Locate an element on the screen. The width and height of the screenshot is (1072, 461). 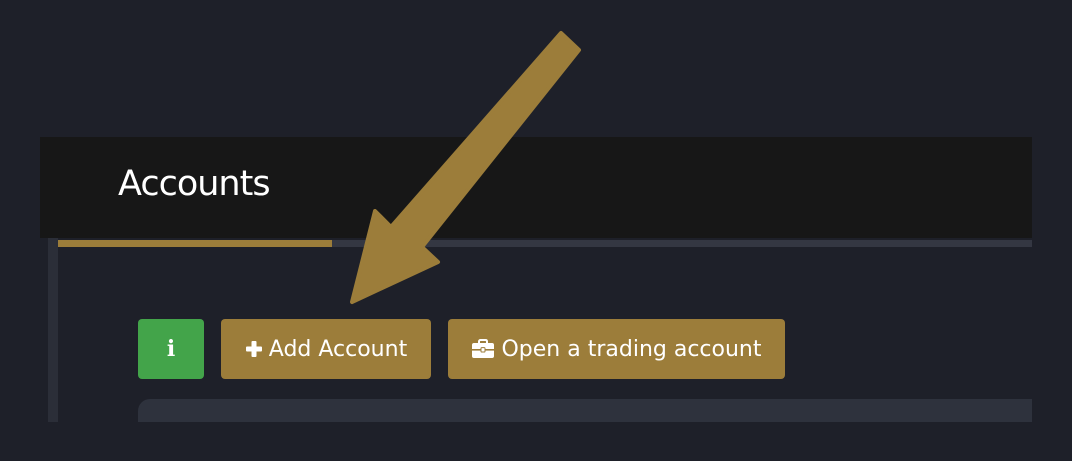
open-trading-account-button: Open a trading account is located at coordinates (616, 349).